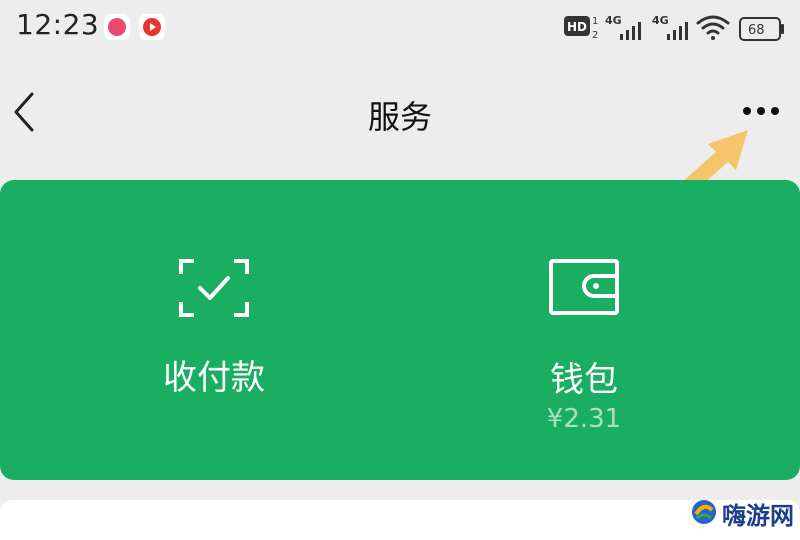 This screenshot has height=540, width=800. What do you see at coordinates (595, 35) in the screenshot?
I see `svg-text: 2` at bounding box center [595, 35].